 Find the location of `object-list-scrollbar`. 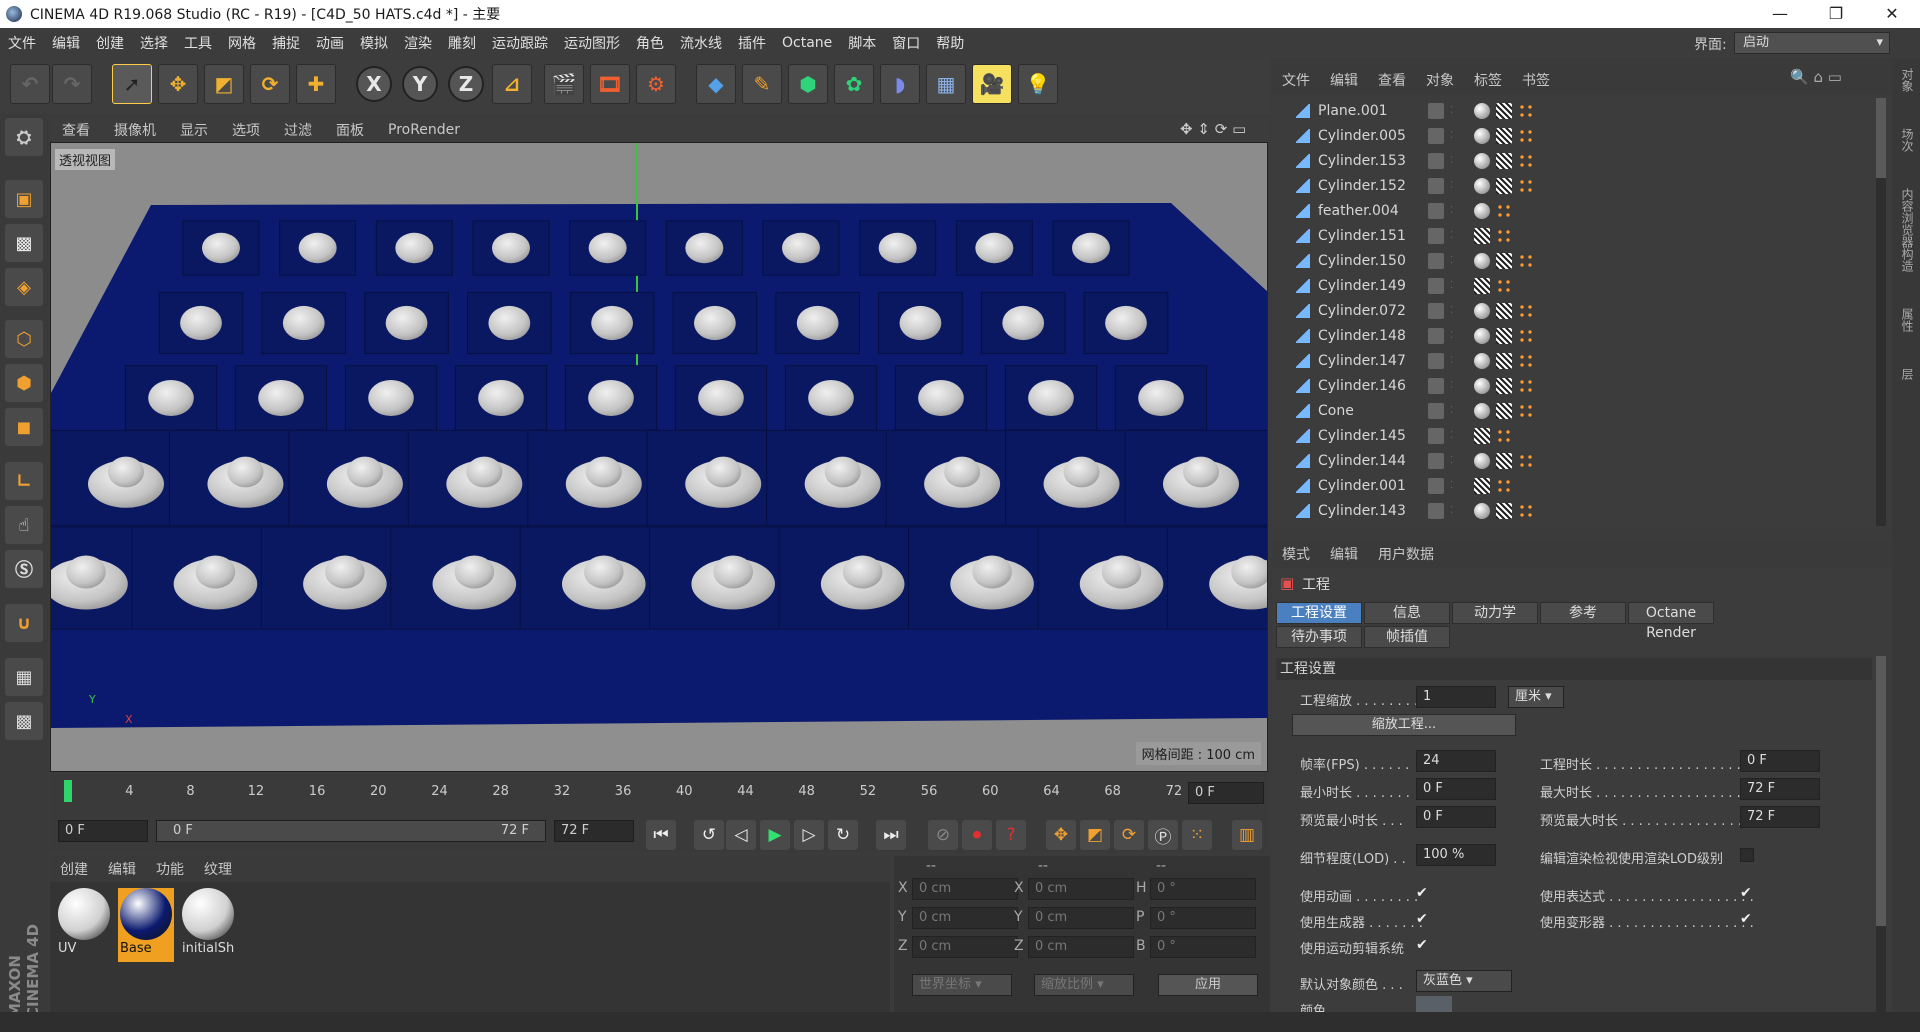

object-list-scrollbar is located at coordinates (1881, 312).